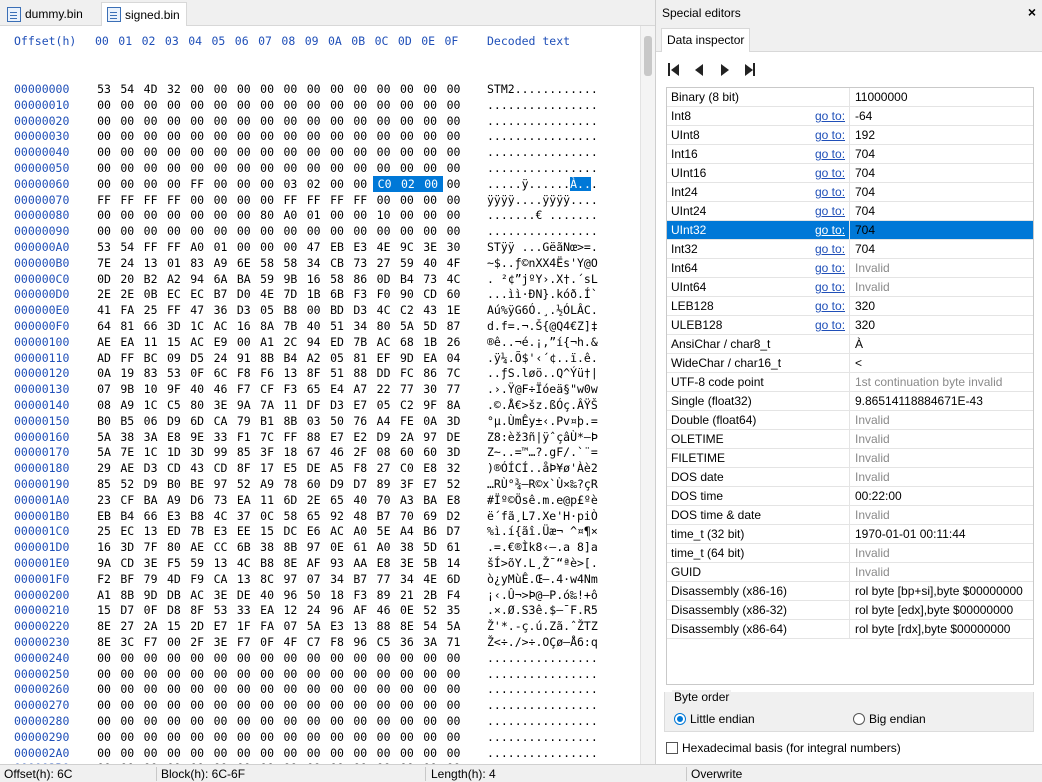  Describe the element at coordinates (104, 468) in the screenshot. I see `hex-byte: 29` at that location.